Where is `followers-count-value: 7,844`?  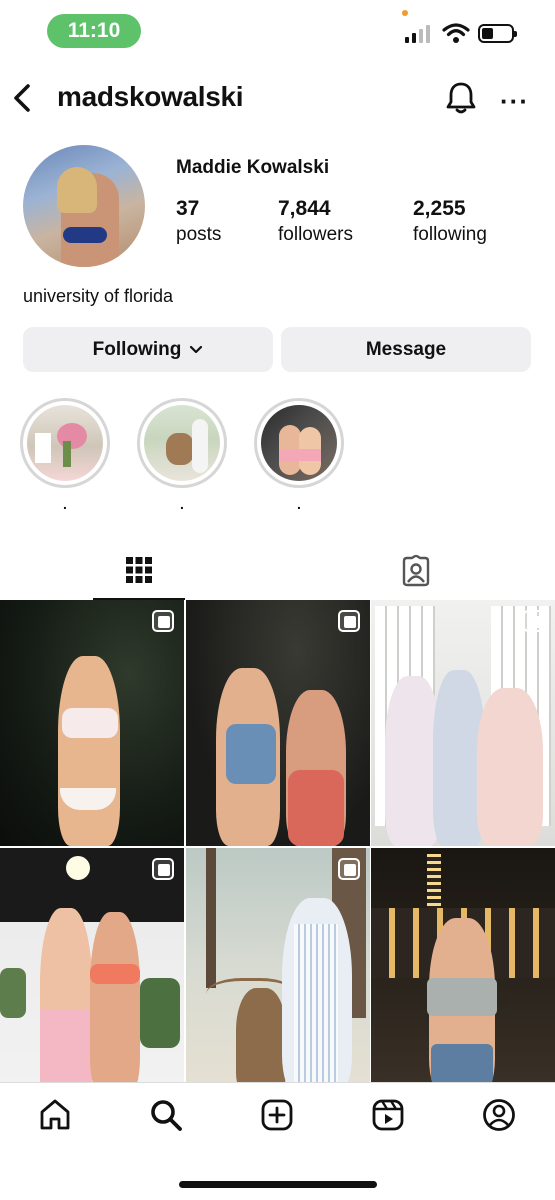
followers-count-value: 7,844 is located at coordinates (304, 208).